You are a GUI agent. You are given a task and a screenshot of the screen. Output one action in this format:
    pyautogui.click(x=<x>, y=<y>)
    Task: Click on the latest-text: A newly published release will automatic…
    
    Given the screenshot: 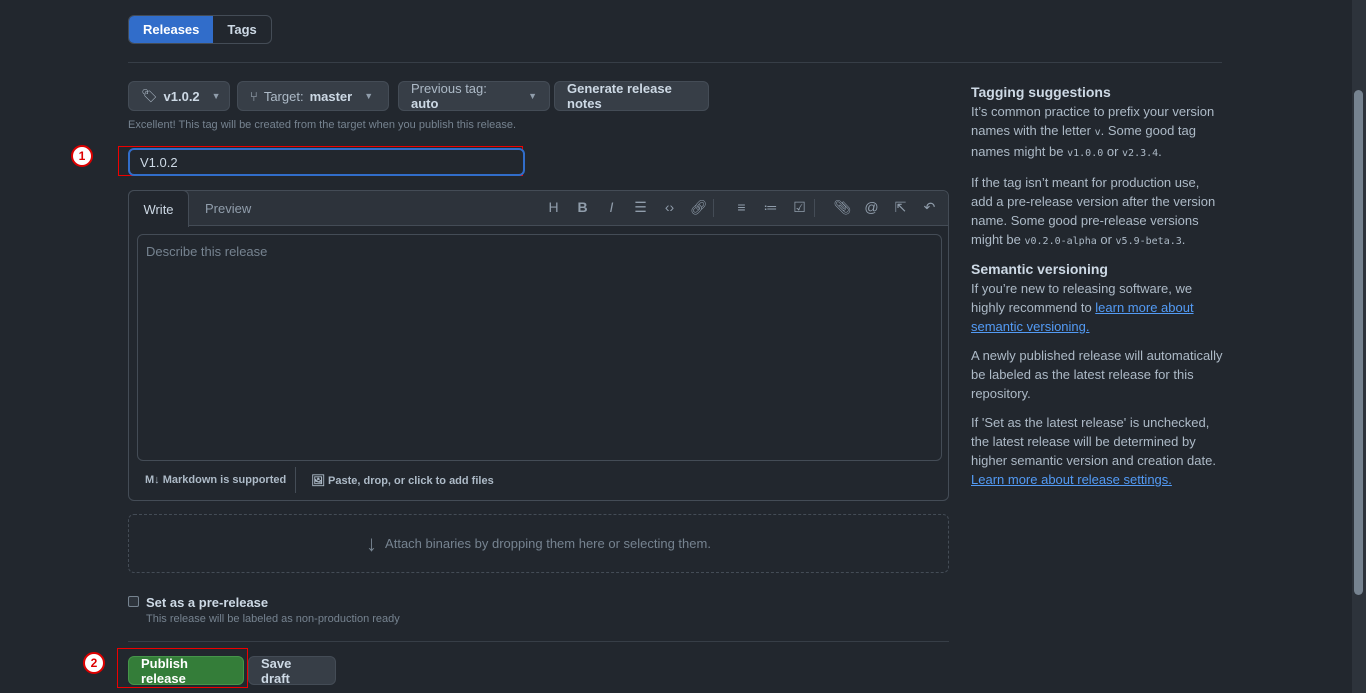 What is the action you would take?
    pyautogui.click(x=1097, y=374)
    